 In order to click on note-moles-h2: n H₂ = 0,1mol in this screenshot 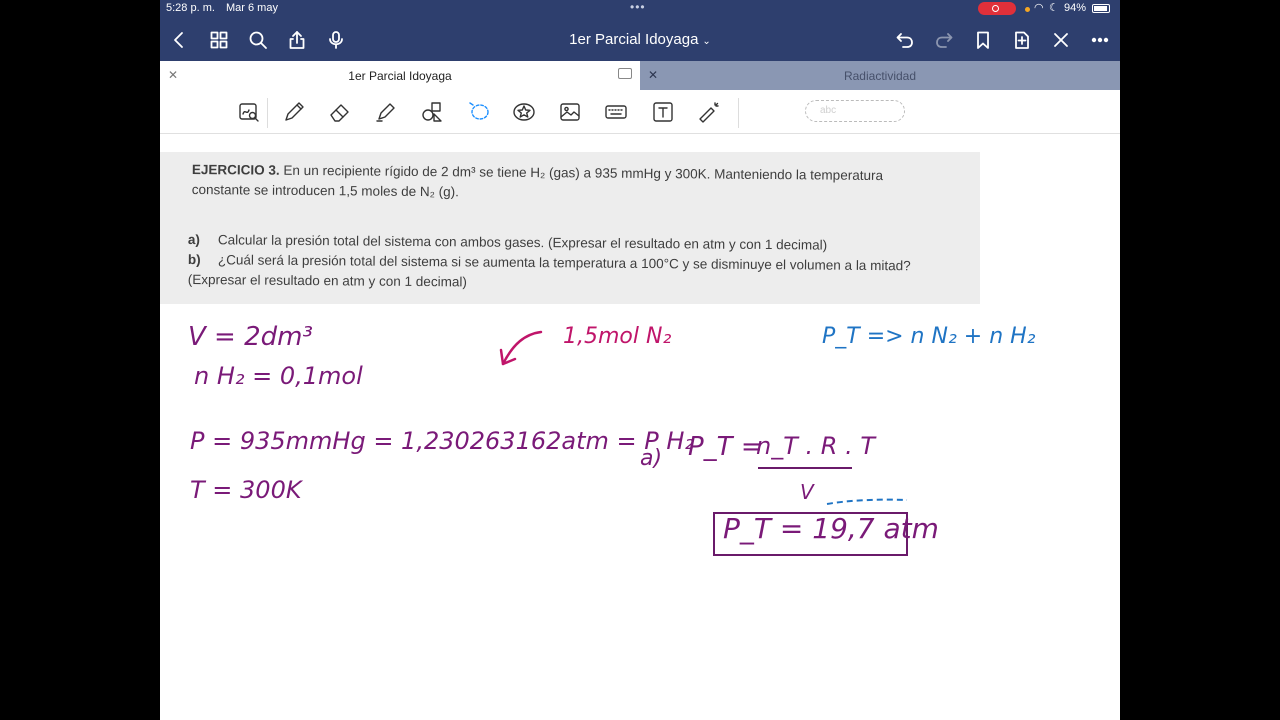, I will do `click(278, 376)`.